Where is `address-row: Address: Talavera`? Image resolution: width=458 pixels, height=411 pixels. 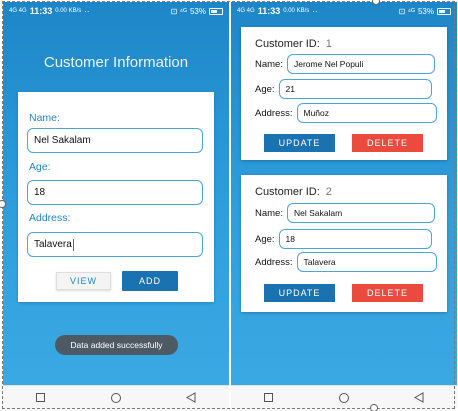 address-row: Address: Talavera is located at coordinates (346, 262).